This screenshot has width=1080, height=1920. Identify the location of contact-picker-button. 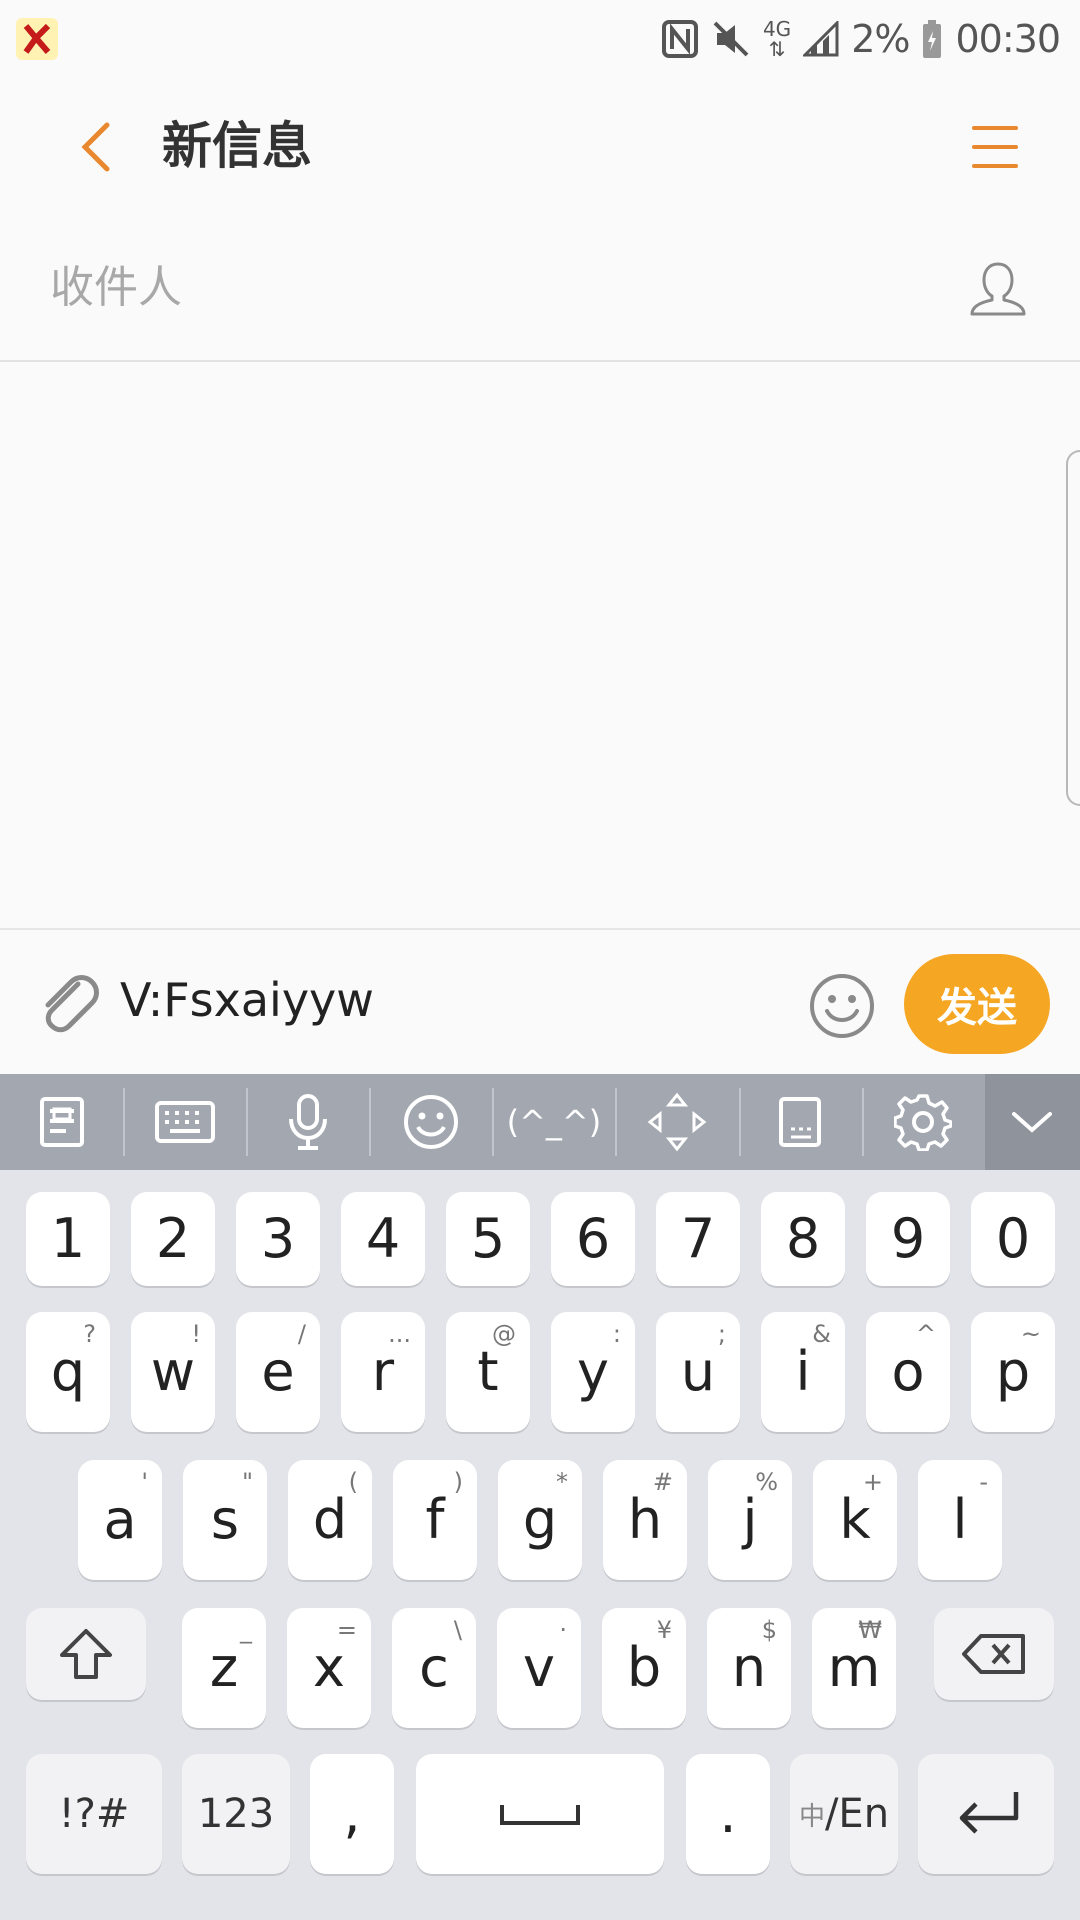
(998, 288).